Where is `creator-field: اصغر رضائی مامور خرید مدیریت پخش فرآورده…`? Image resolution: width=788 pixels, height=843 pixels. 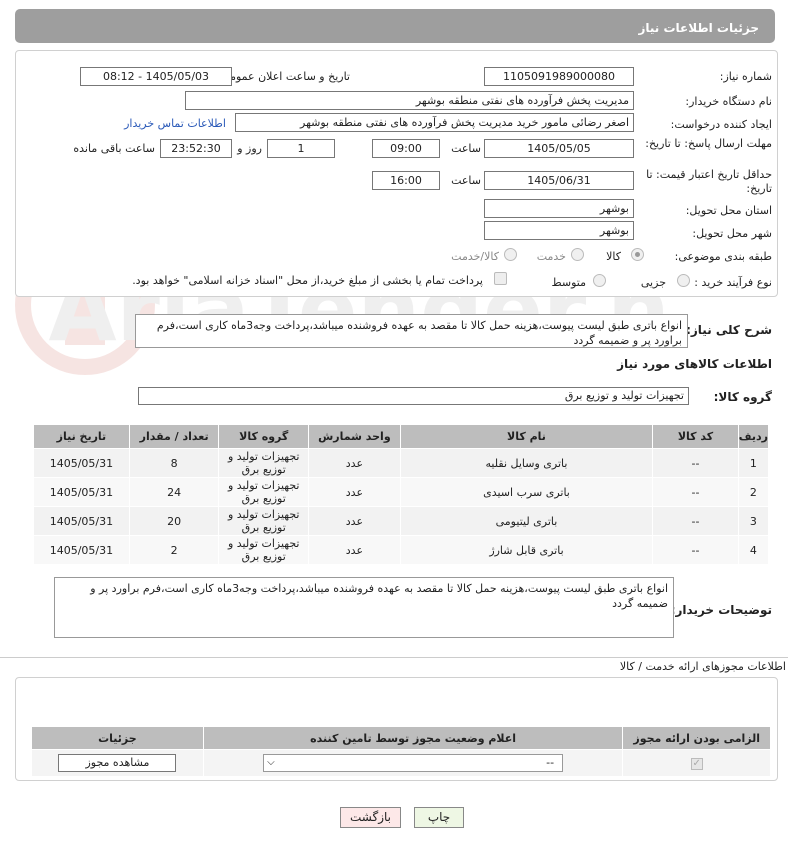 creator-field: اصغر رضائی مامور خرید مدیریت پخش فرآورده… is located at coordinates (434, 122).